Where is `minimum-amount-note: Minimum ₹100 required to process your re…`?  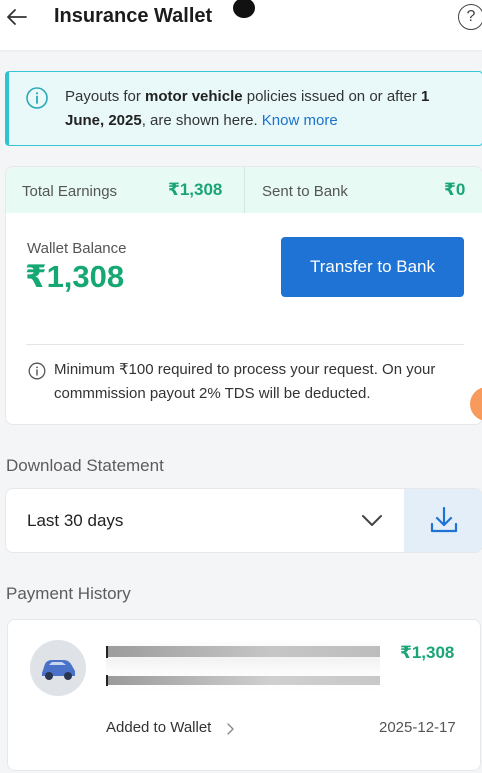
minimum-amount-note: Minimum ₹100 required to process your re… is located at coordinates (245, 381).